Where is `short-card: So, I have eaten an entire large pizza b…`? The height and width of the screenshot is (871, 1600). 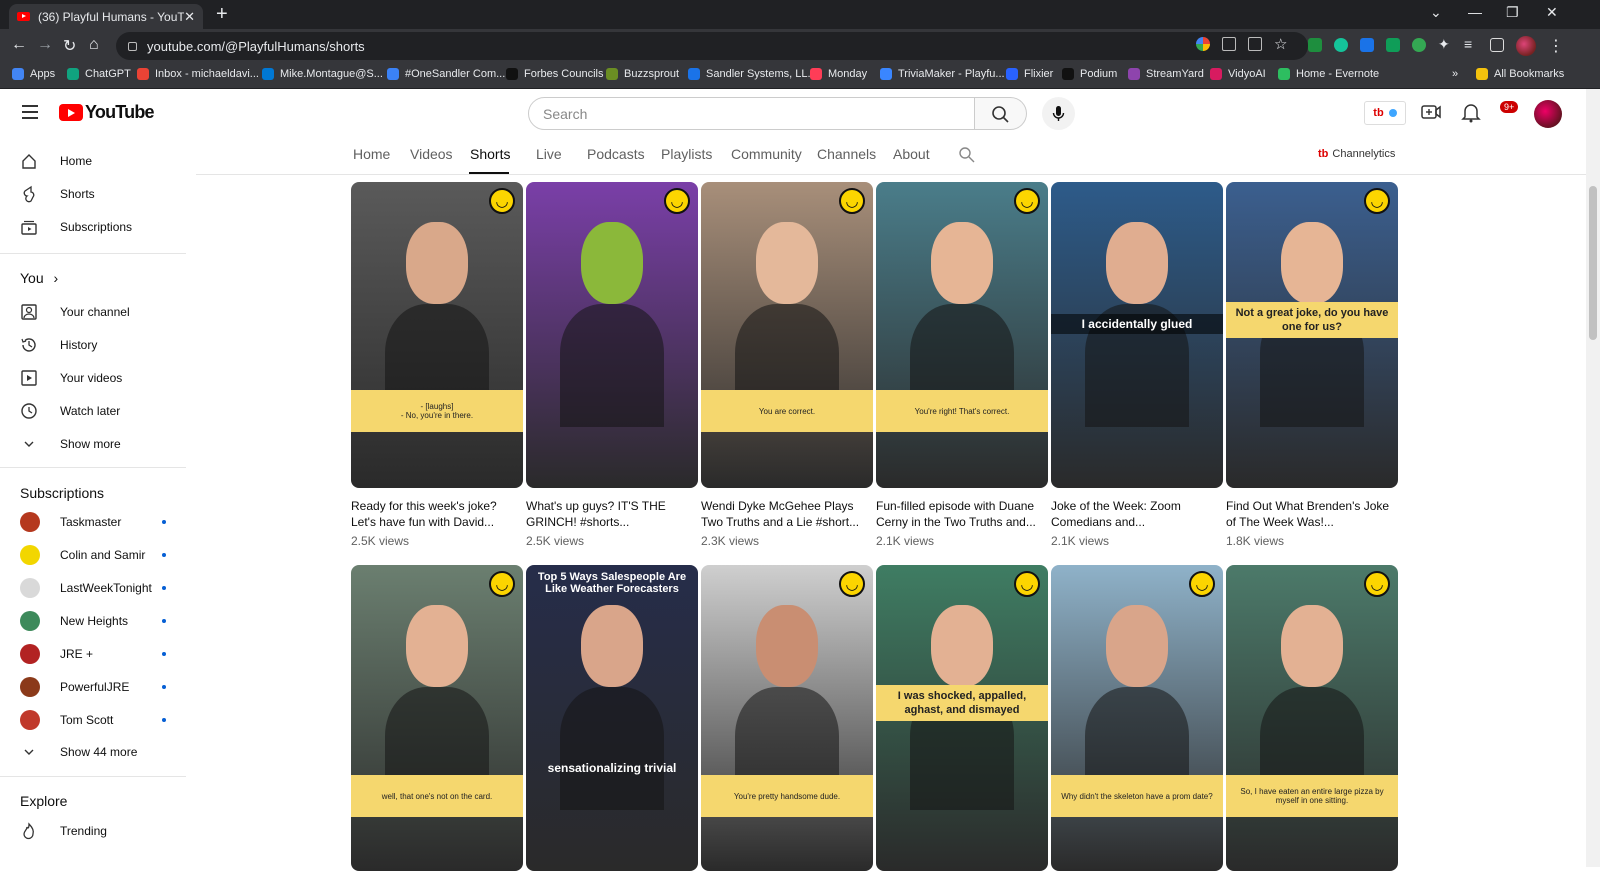 short-card: So, I have eaten an entire large pizza b… is located at coordinates (1312, 718).